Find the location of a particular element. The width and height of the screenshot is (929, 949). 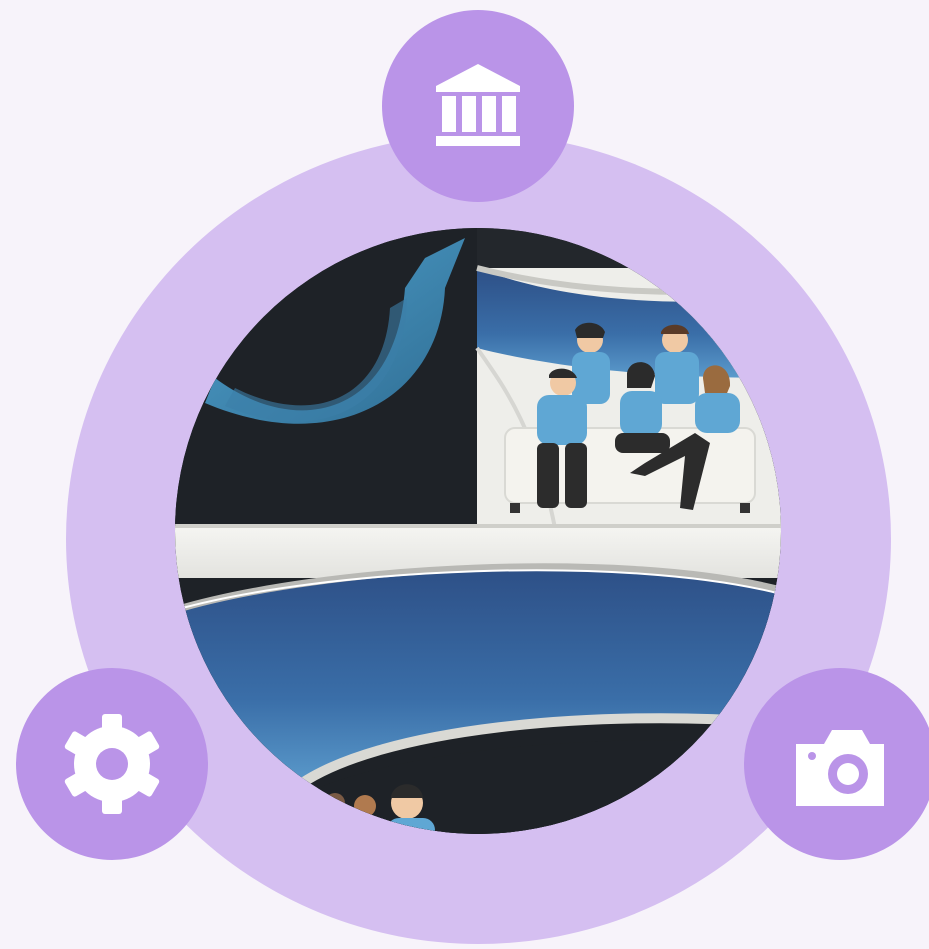

bank-icon is located at coordinates (478, 105).